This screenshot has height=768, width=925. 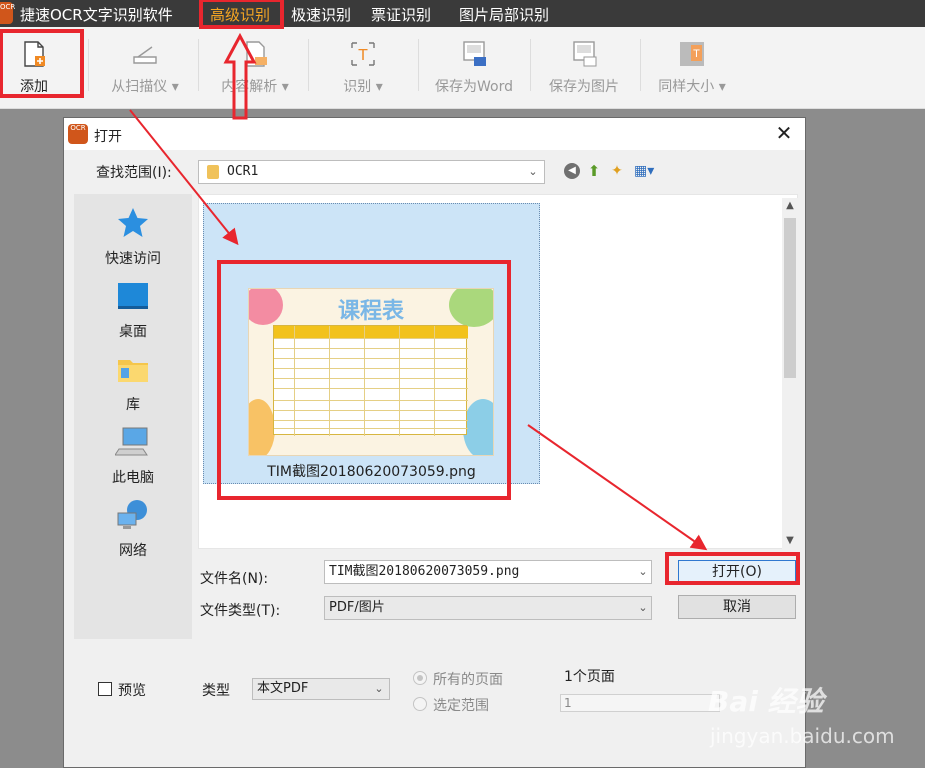 What do you see at coordinates (133, 222) in the screenshot?
I see `star-icon` at bounding box center [133, 222].